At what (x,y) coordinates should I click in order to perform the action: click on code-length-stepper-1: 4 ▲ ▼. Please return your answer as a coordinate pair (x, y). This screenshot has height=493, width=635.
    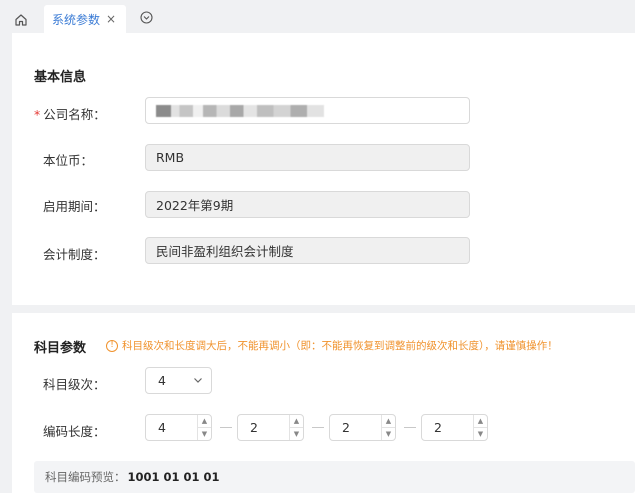
    Looking at the image, I should click on (178, 427).